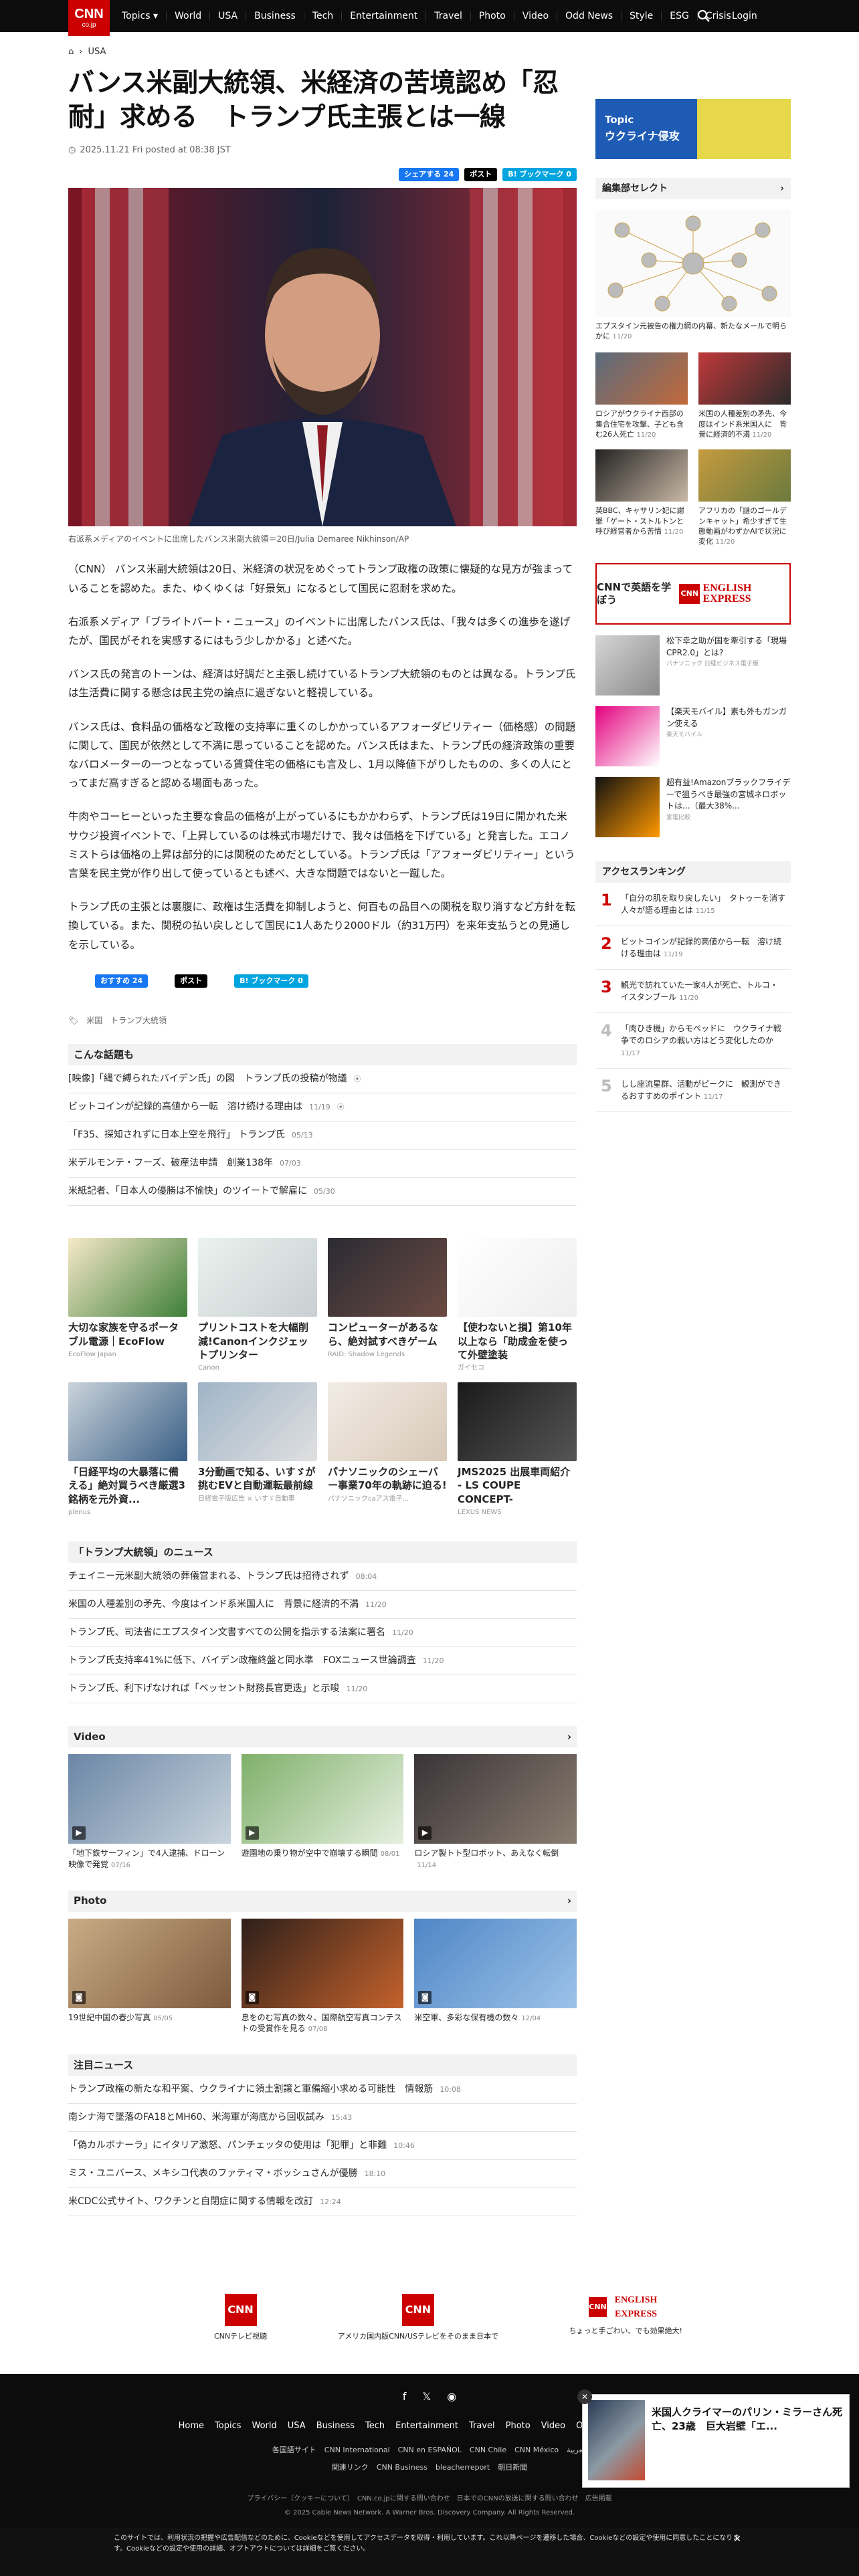  What do you see at coordinates (322, 1135) in the screenshot?
I see `related-item: 「F35、探知されずに日本上空を飛行」 トランプ氏 05/13` at bounding box center [322, 1135].